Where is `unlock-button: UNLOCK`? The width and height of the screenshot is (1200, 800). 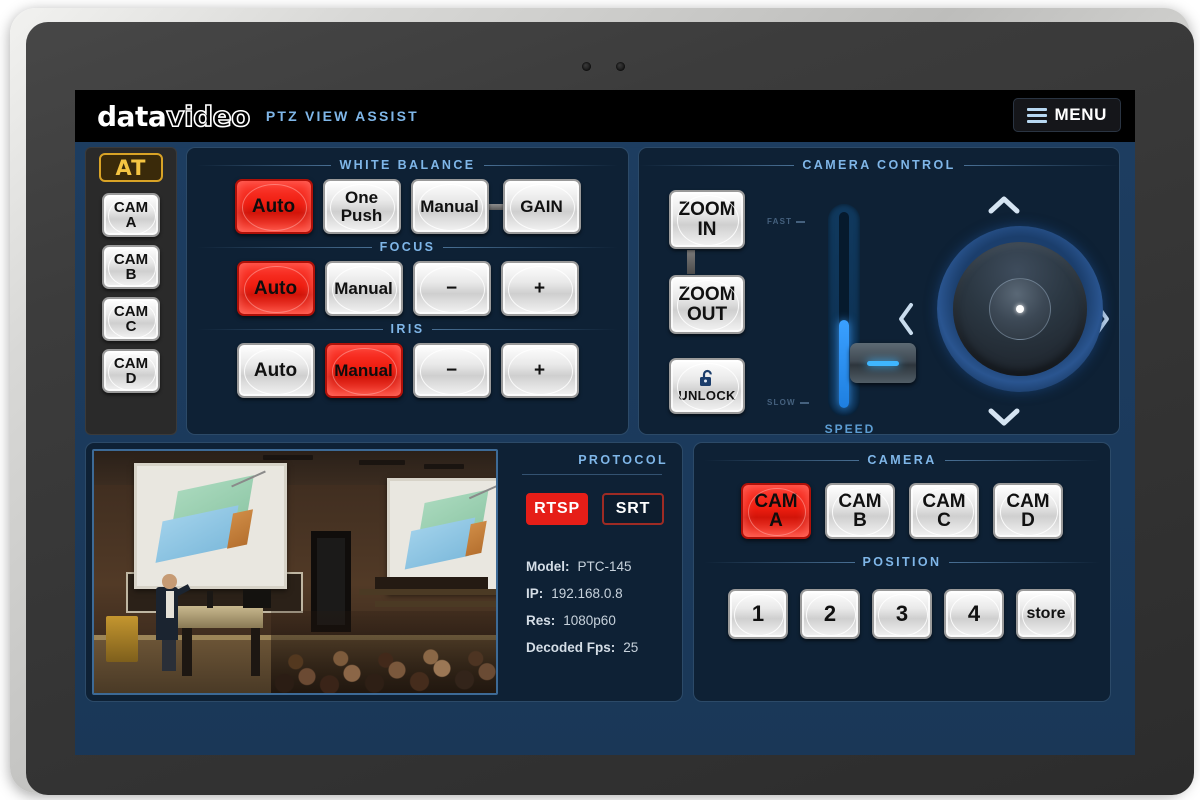 unlock-button: UNLOCK is located at coordinates (707, 386).